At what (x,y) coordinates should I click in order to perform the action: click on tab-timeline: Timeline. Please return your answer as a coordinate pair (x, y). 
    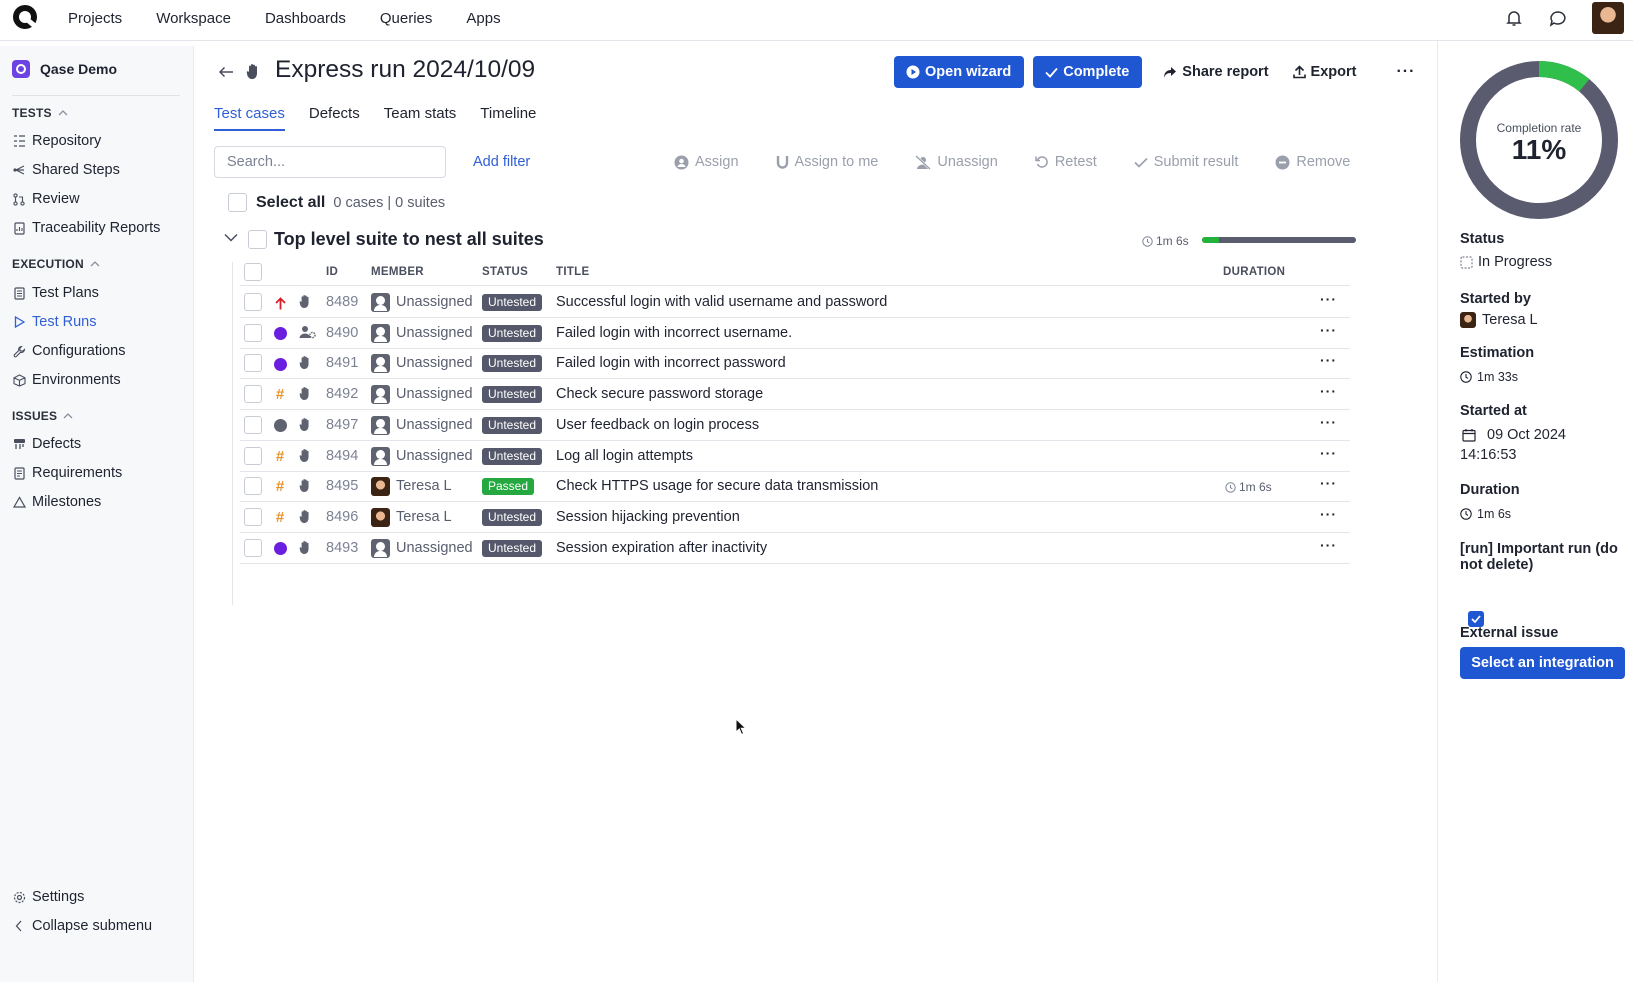
    Looking at the image, I should click on (508, 118).